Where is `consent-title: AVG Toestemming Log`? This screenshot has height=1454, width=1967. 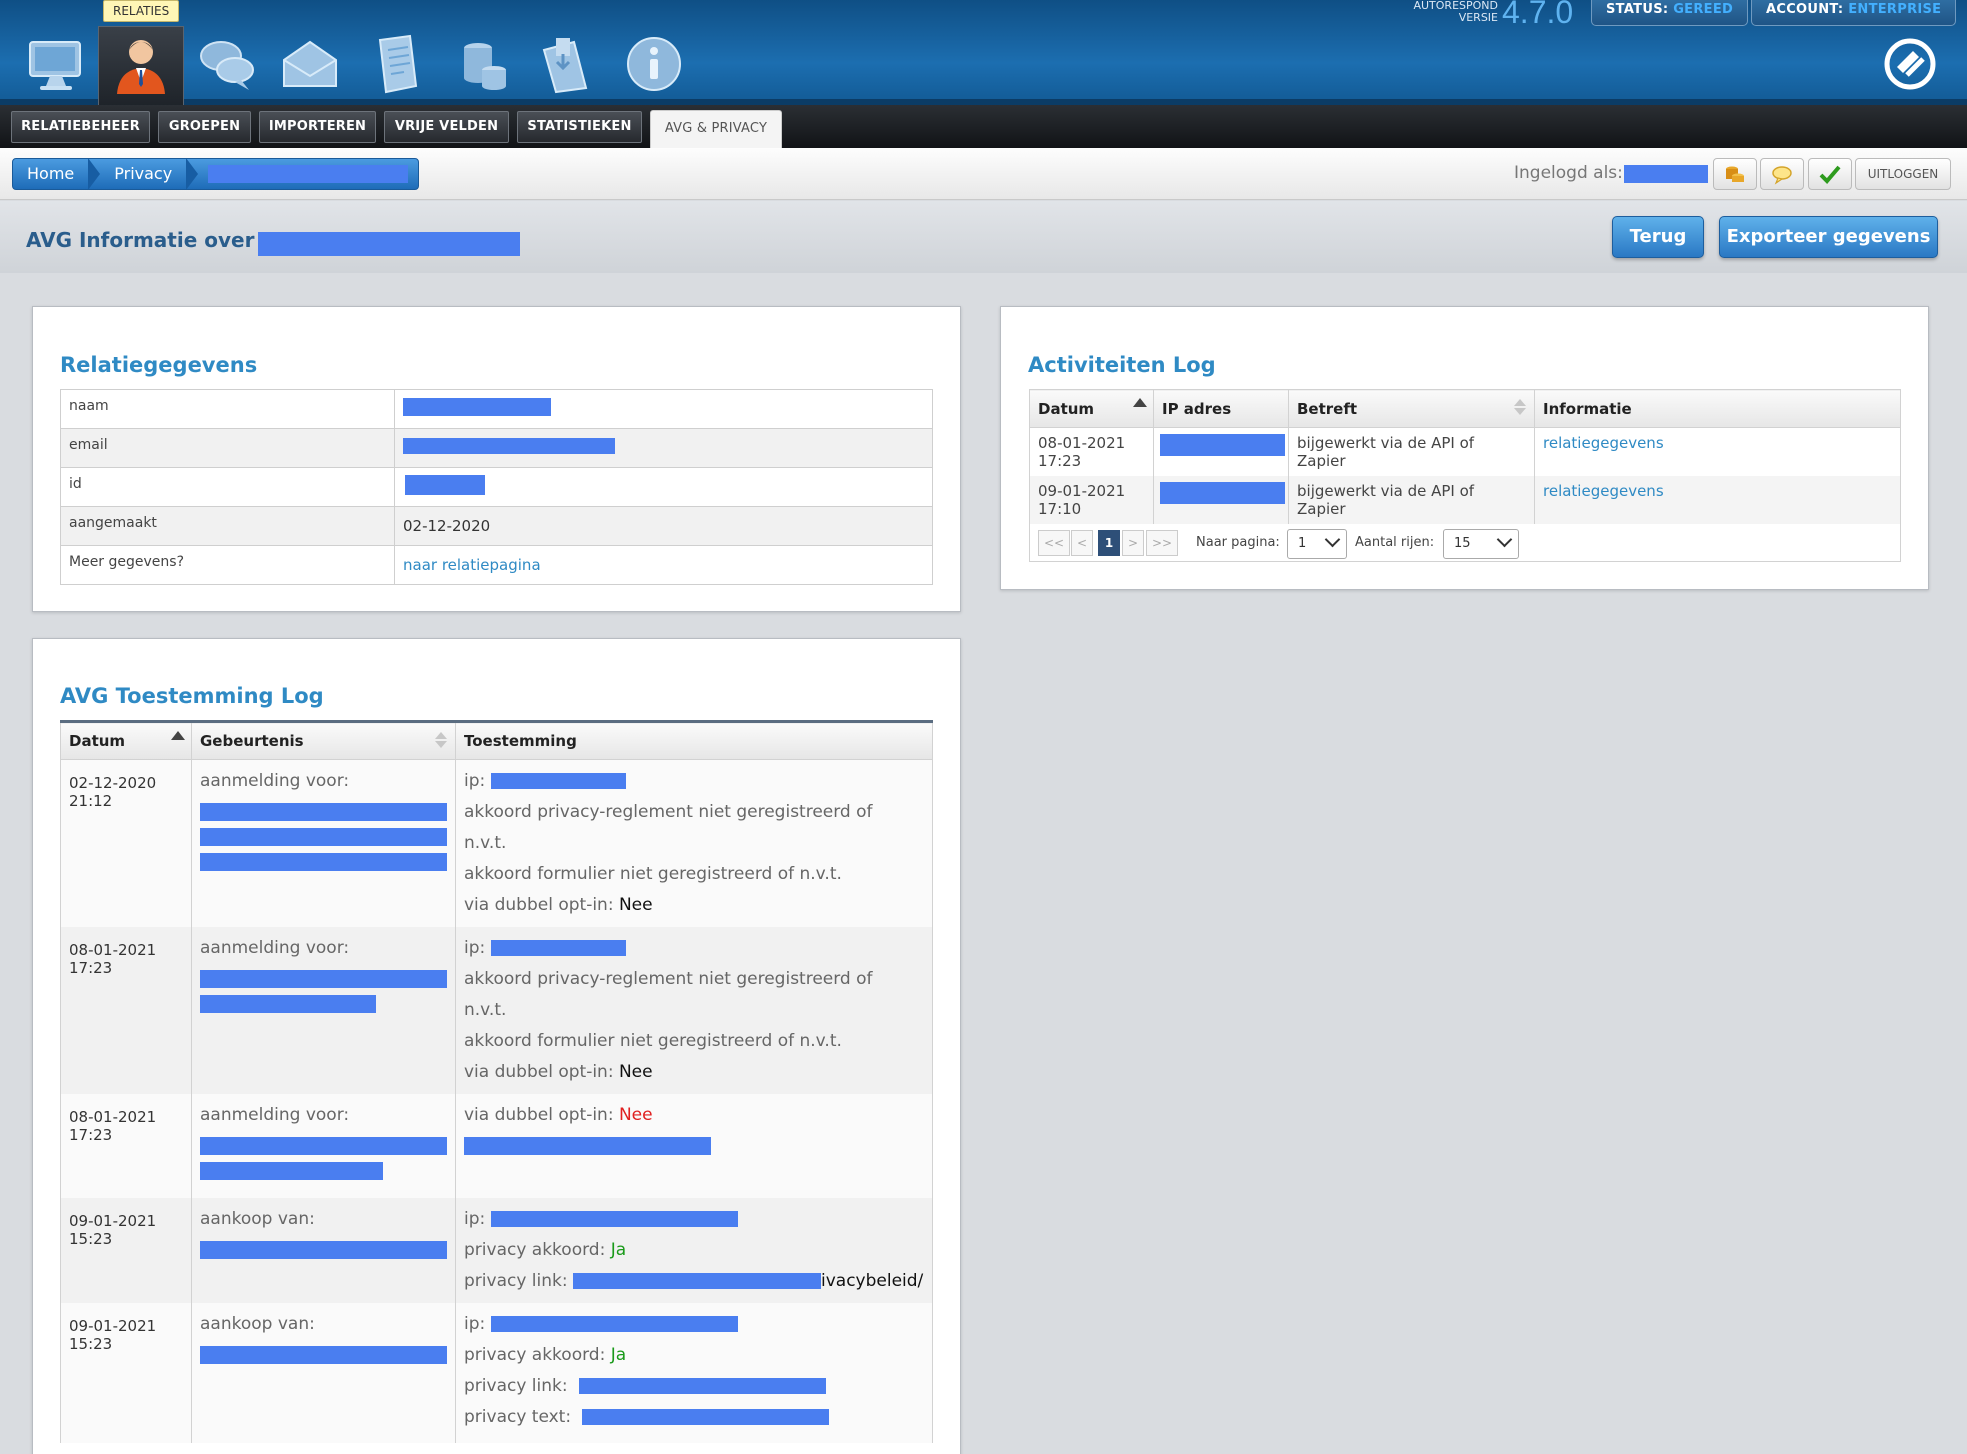
consent-title: AVG Toestemming Log is located at coordinates (192, 696).